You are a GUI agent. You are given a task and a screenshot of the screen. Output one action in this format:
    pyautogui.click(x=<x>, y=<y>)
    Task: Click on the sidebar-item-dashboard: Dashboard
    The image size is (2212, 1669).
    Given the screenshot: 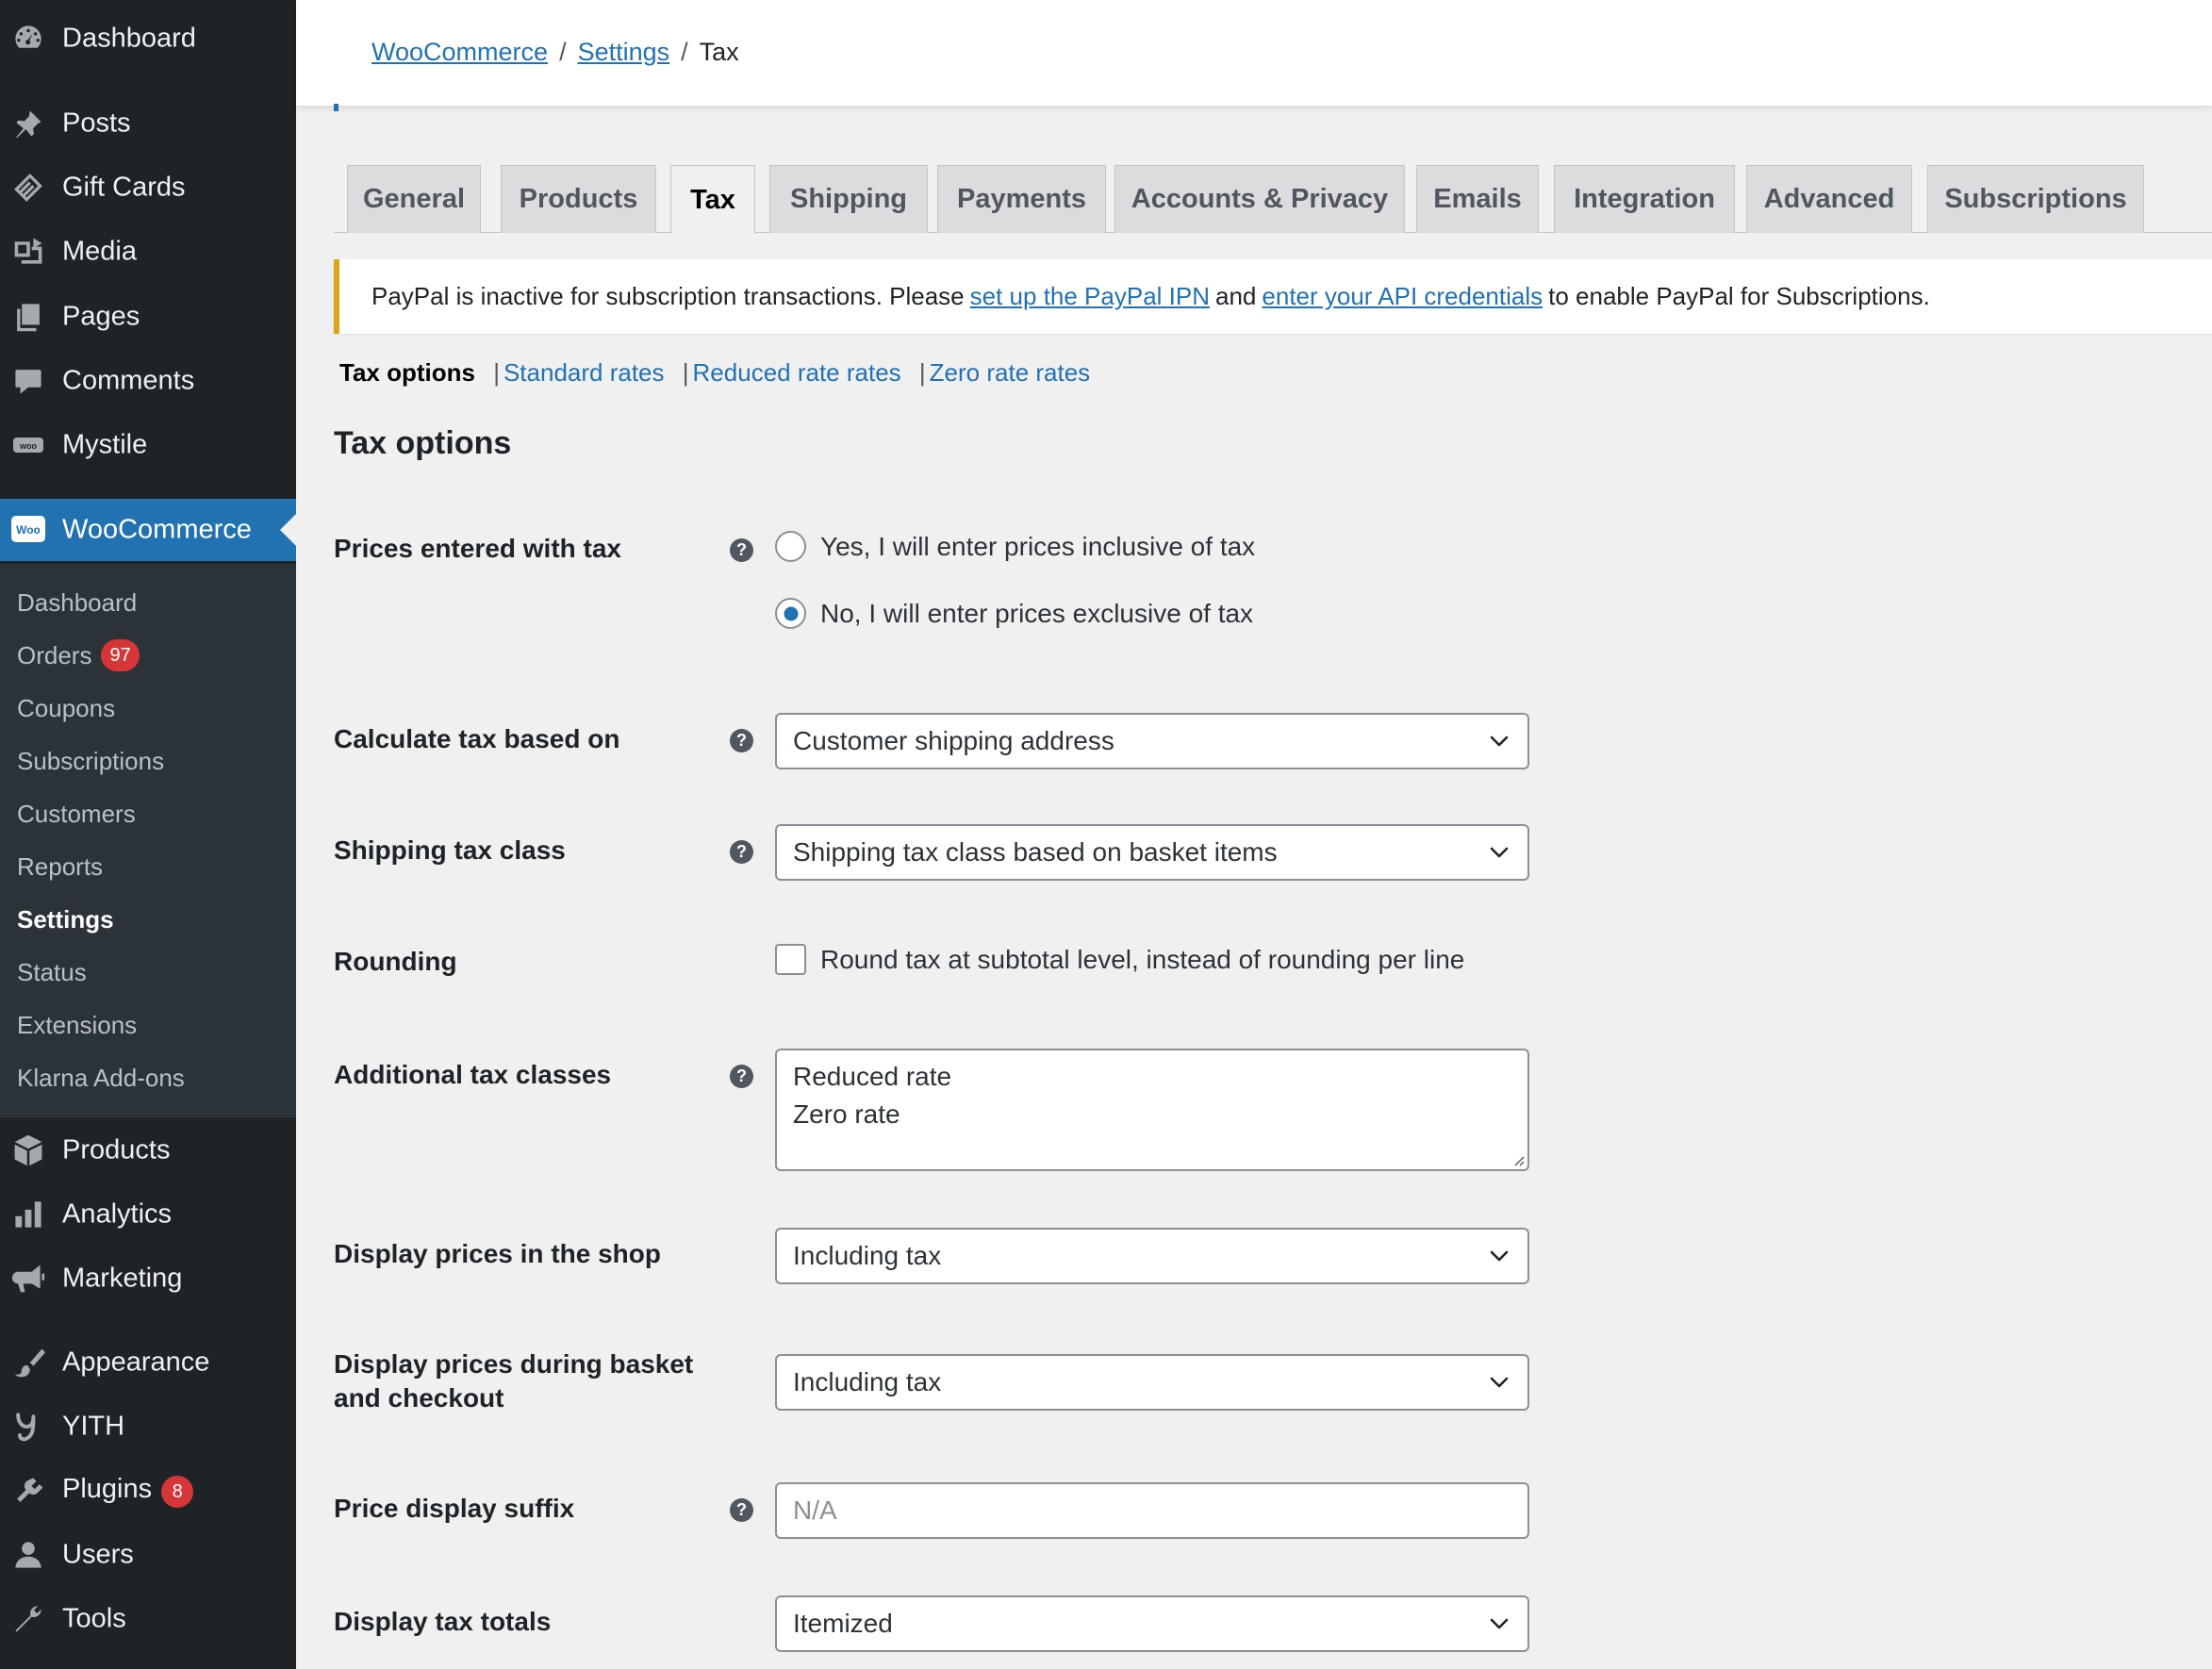 What is the action you would take?
    pyautogui.click(x=148, y=39)
    